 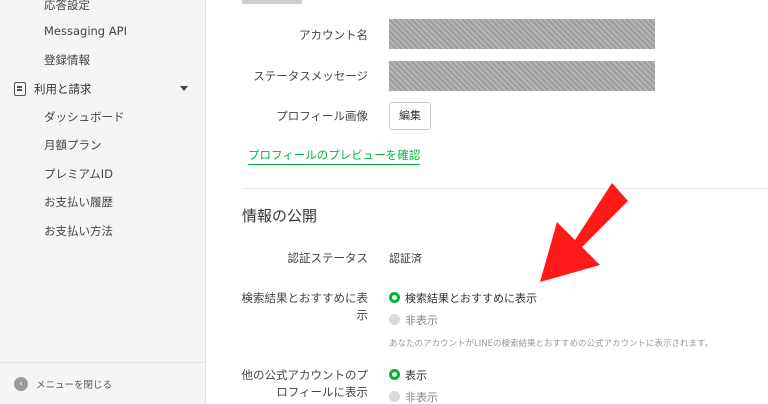 I want to click on search-show-radio, so click(x=394, y=297).